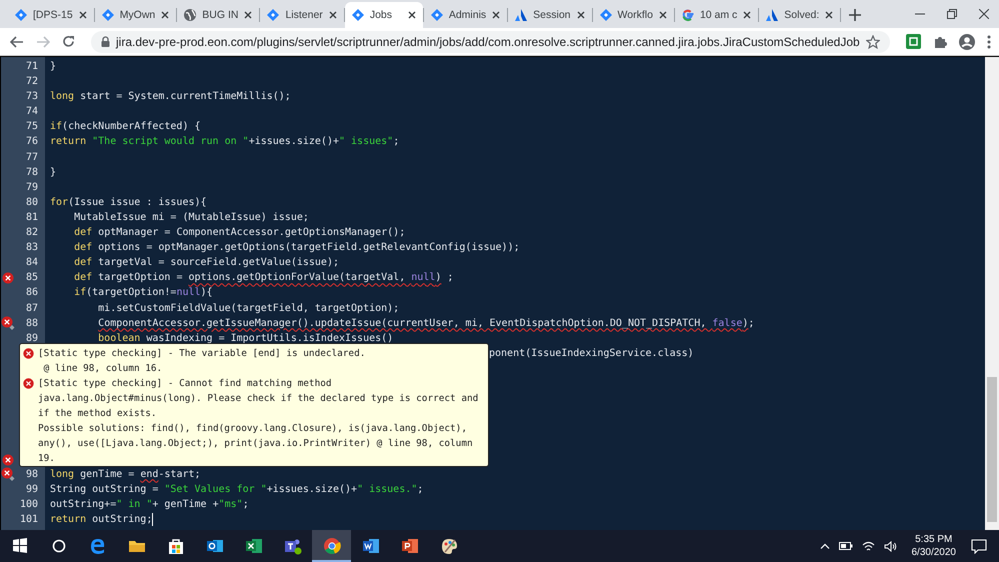 The image size is (999, 562). Describe the element at coordinates (31, 97) in the screenshot. I see `line-number: 73` at that location.